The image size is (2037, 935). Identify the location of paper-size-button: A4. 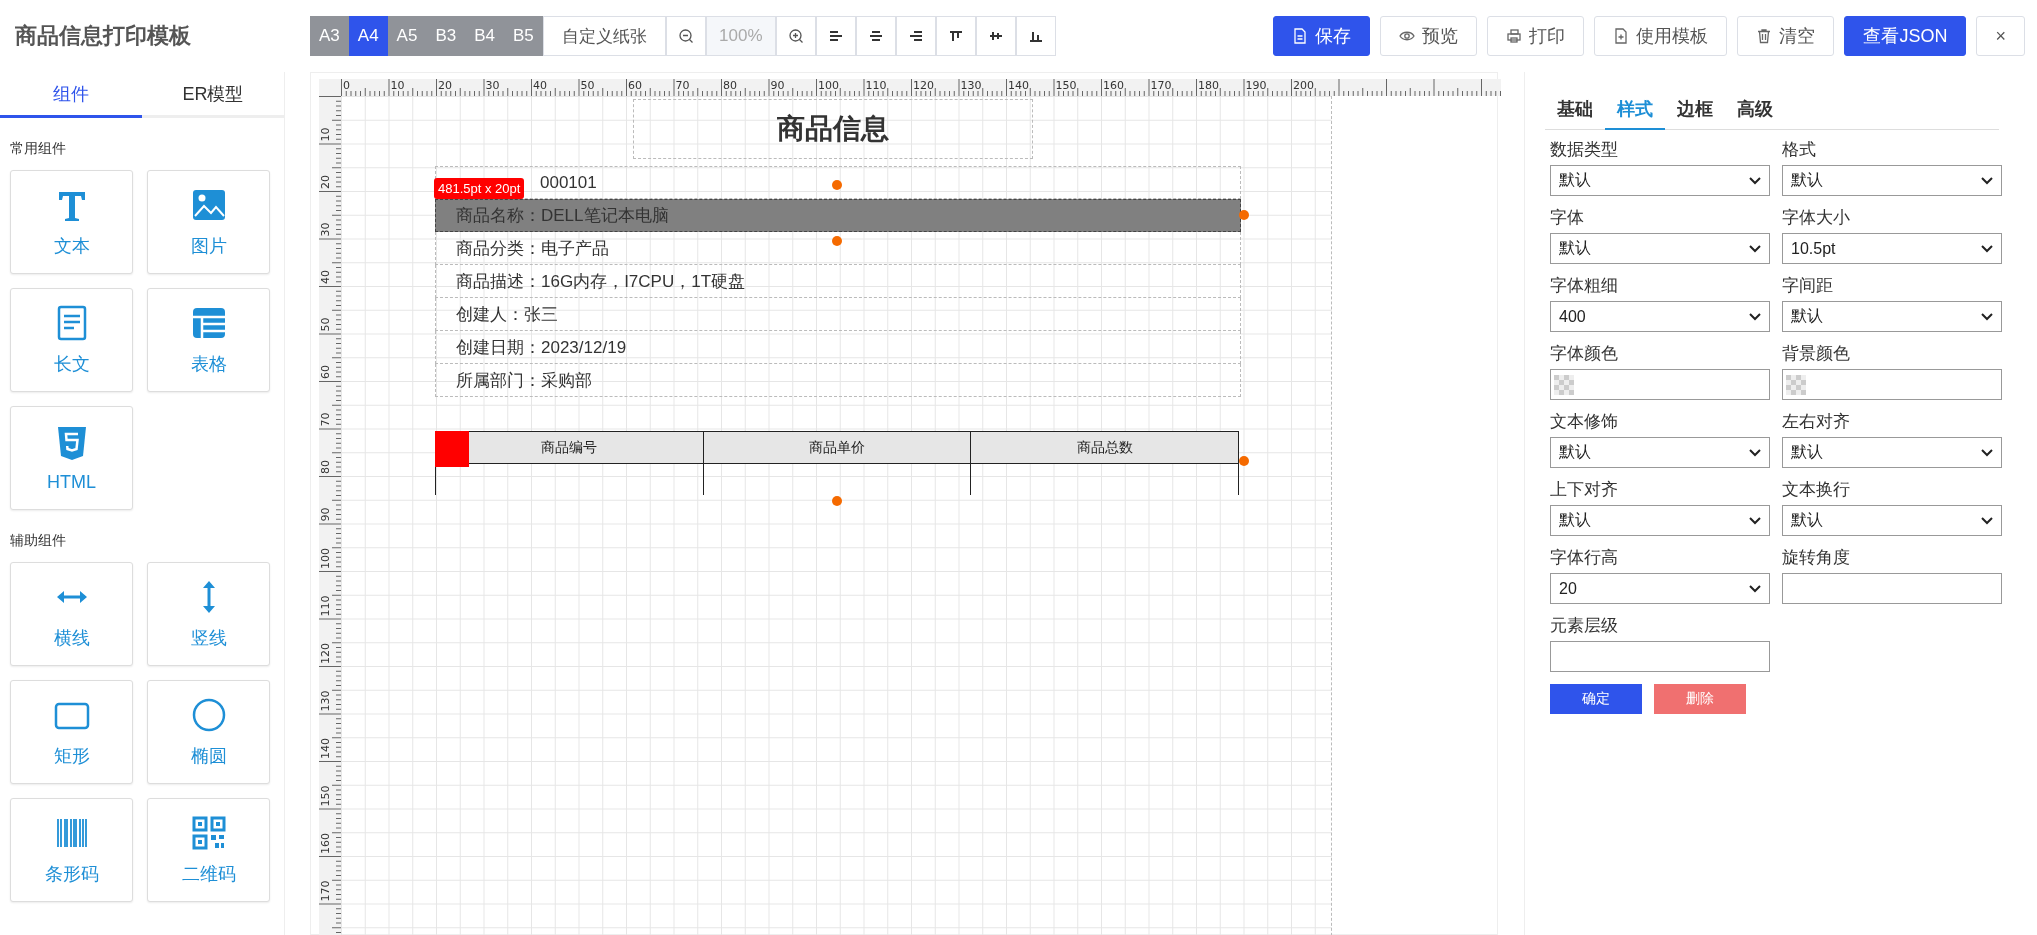
(368, 36).